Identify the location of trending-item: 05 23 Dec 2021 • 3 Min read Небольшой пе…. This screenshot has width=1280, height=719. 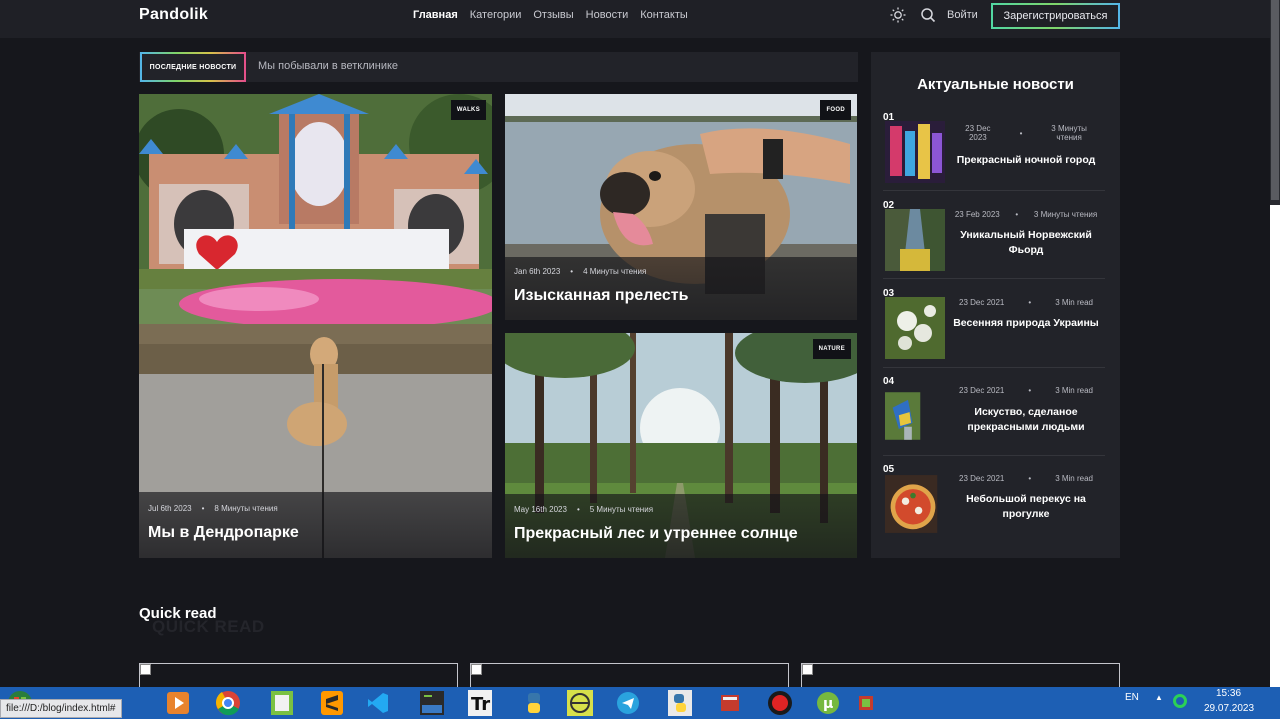
(994, 504).